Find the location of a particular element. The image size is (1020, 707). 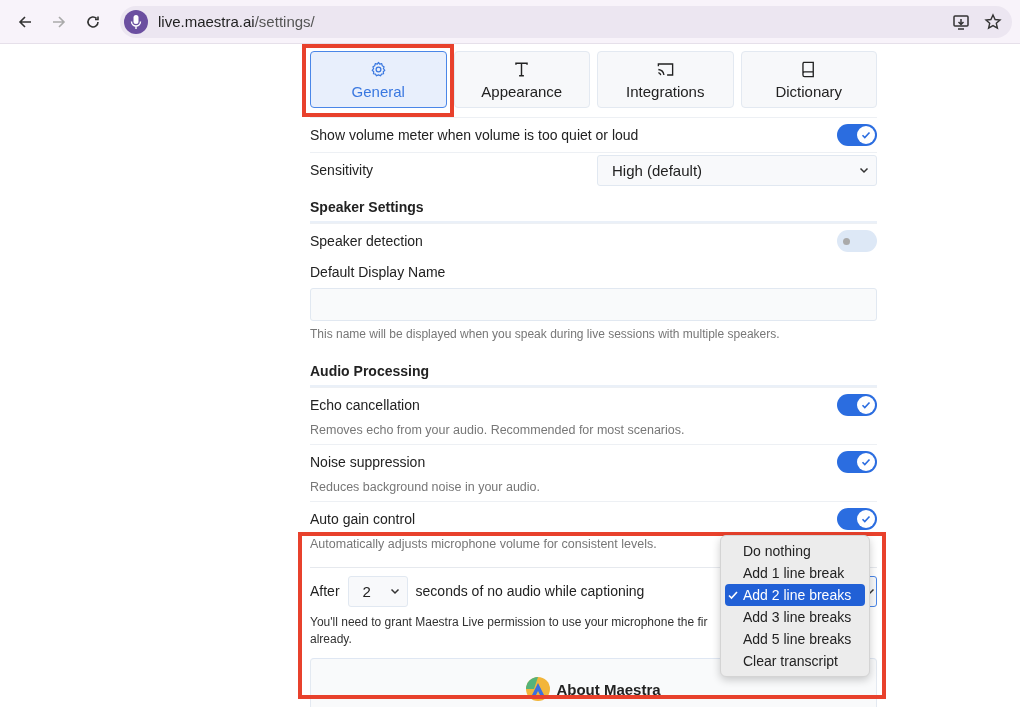

field-label: Default Display Name is located at coordinates (378, 272).